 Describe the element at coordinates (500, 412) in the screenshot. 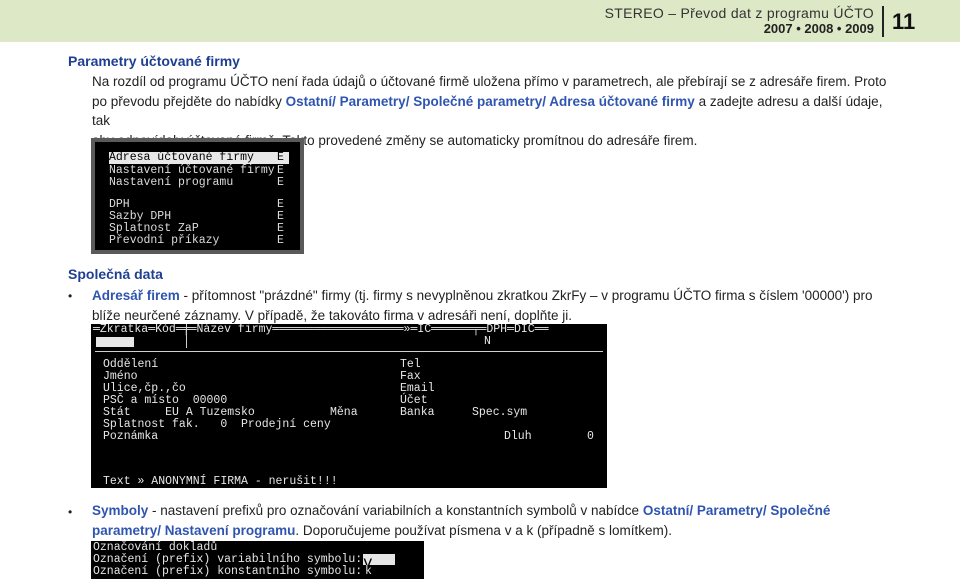

I see `spec-symbol-label: Spec.sym` at that location.